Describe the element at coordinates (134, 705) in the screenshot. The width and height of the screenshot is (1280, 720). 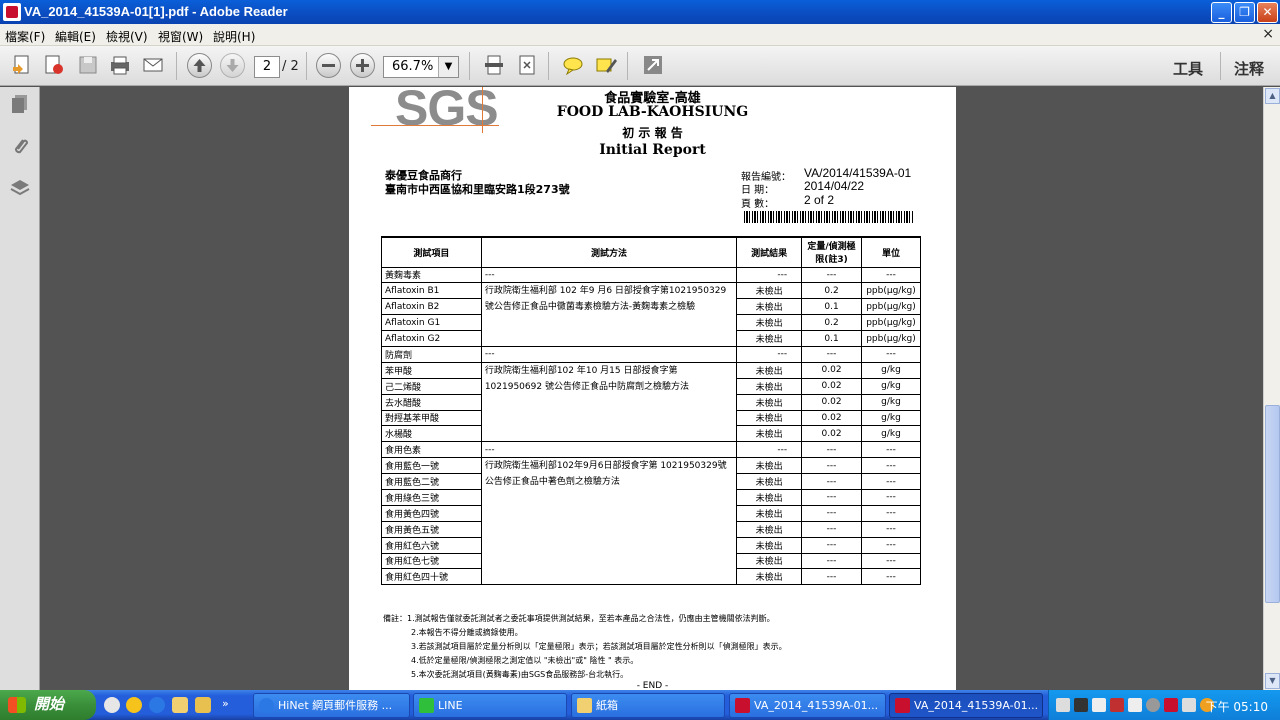
I see `messenger-icon` at that location.